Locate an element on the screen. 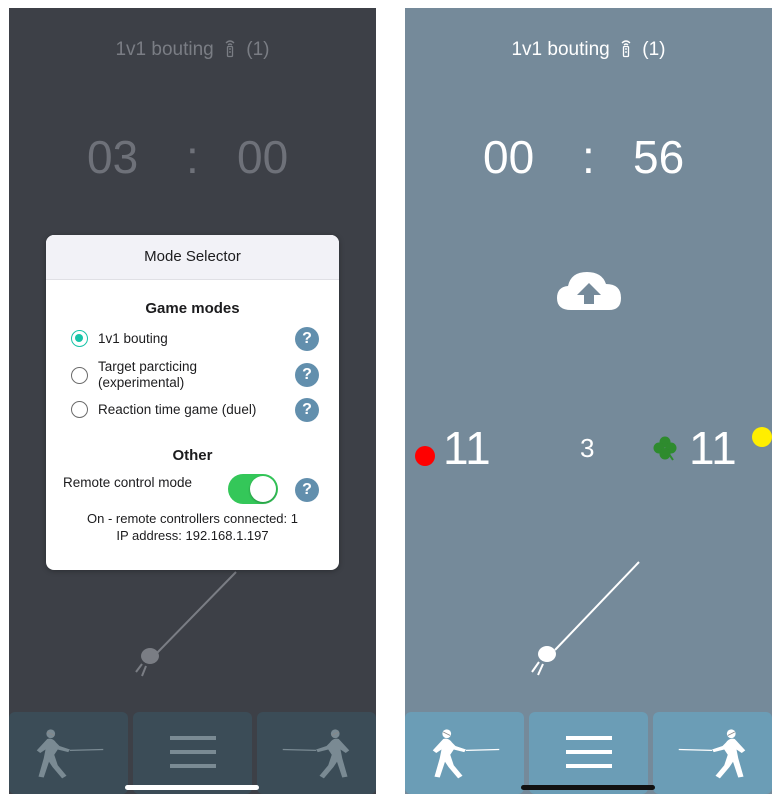  mode-label: 1v1 bouting is located at coordinates (133, 338).